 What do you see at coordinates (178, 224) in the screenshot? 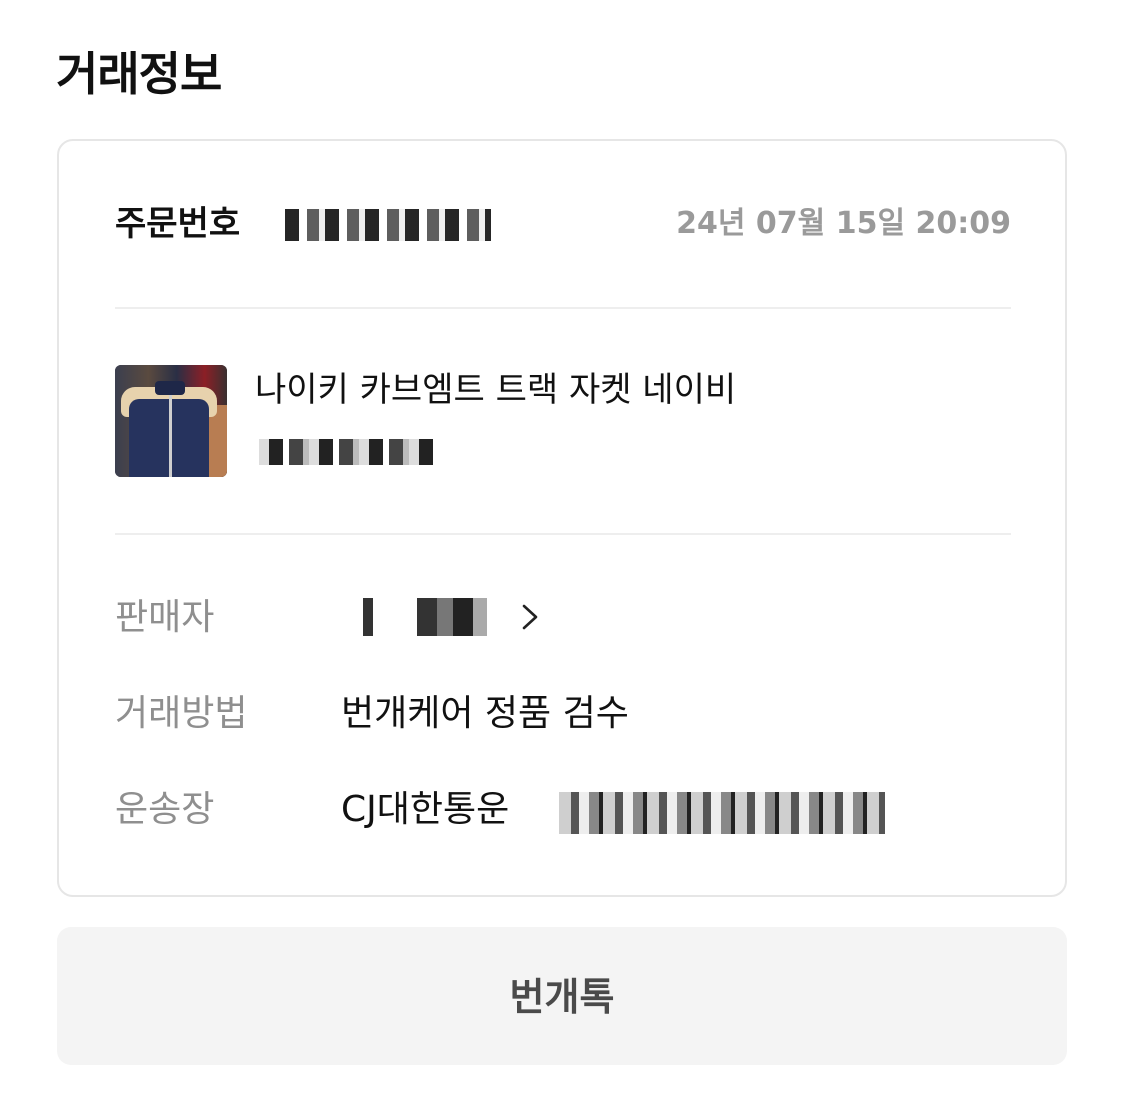
I see `order-number-label: 주문번호` at bounding box center [178, 224].